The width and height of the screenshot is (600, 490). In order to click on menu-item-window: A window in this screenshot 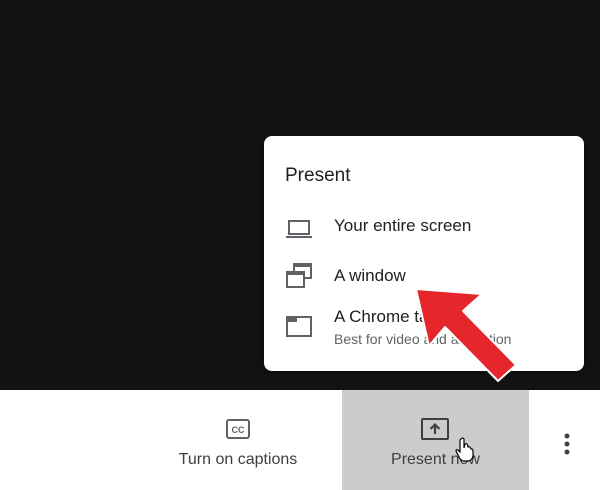, I will do `click(424, 276)`.